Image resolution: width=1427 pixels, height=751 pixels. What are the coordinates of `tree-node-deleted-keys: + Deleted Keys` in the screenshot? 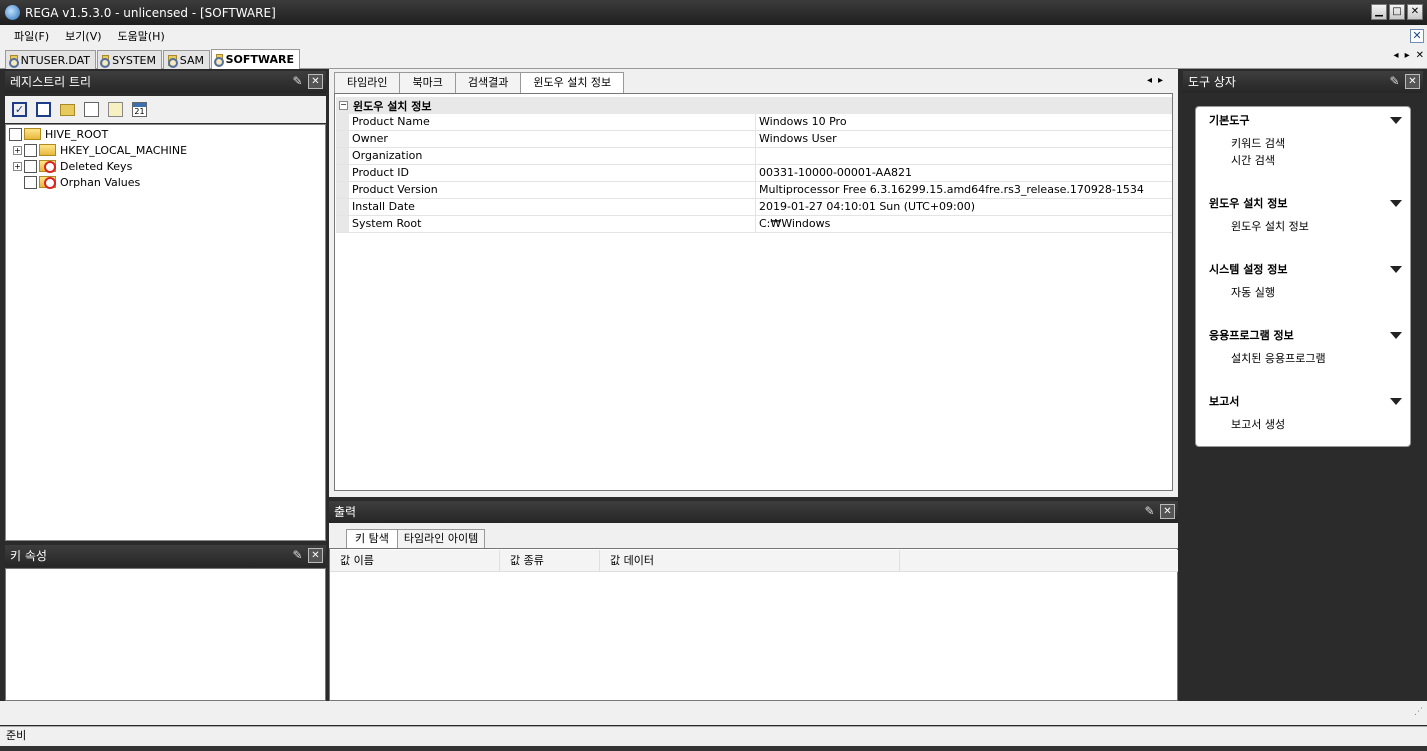 It's located at (72, 166).